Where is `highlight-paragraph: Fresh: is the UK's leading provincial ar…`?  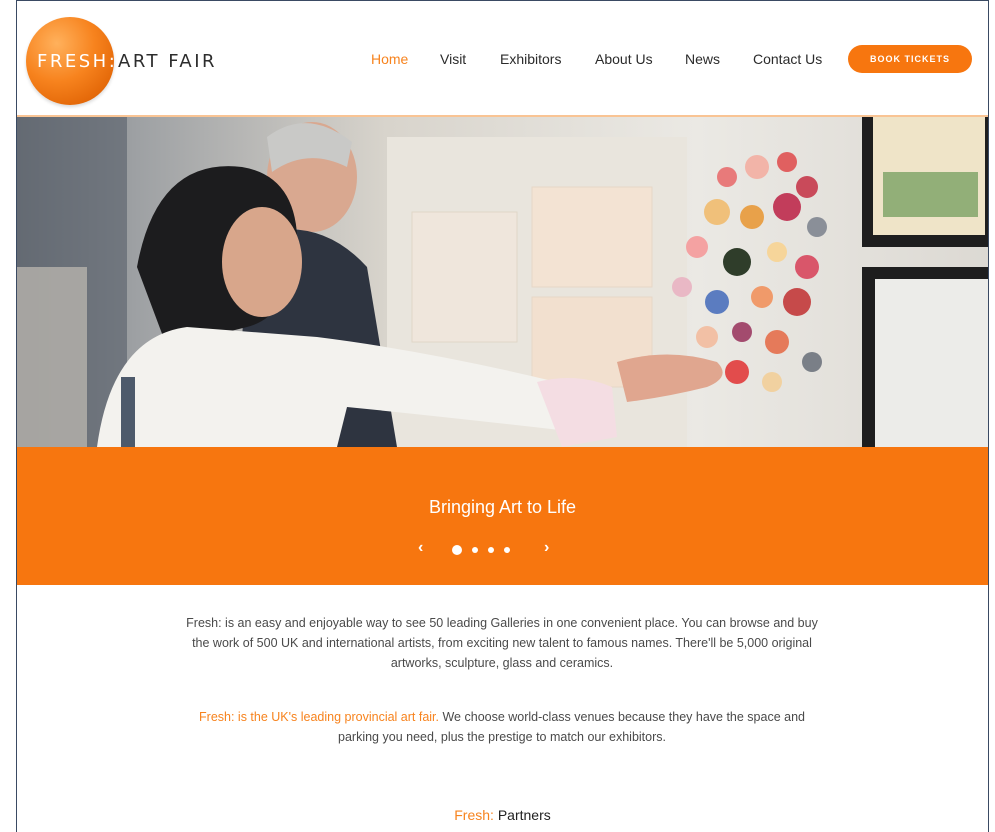
highlight-paragraph: Fresh: is the UK's leading provincial ar… is located at coordinates (502, 727).